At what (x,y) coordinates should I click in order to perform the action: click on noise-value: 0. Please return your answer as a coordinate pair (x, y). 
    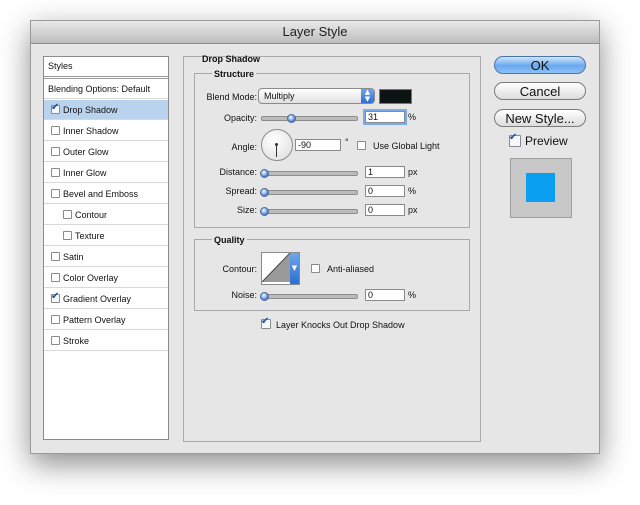
    Looking at the image, I should click on (371, 295).